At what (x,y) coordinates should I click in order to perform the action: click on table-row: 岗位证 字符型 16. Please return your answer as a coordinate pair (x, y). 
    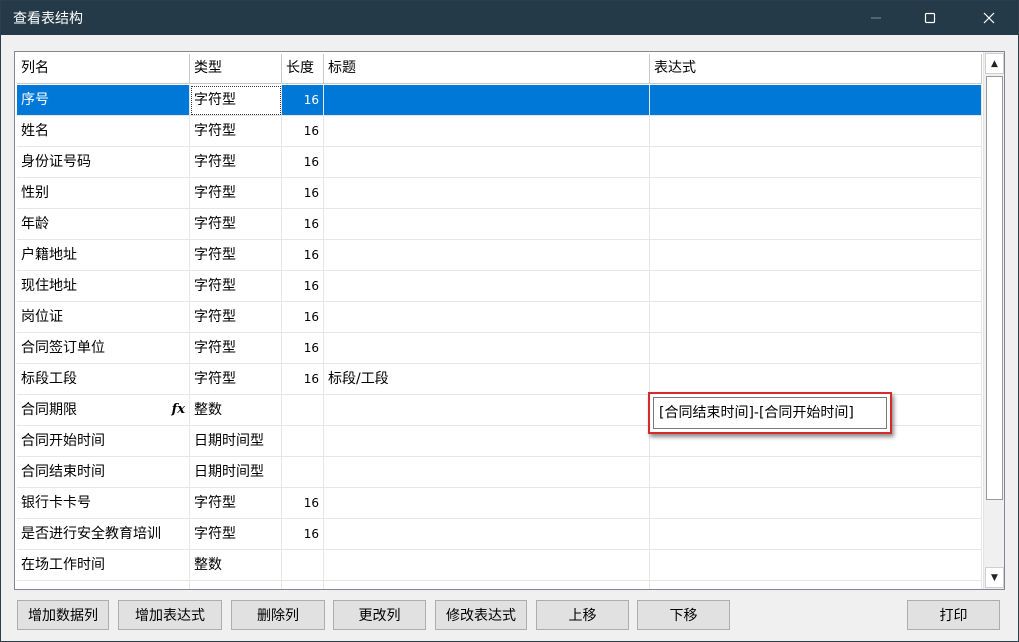
    Looking at the image, I should click on (499, 317).